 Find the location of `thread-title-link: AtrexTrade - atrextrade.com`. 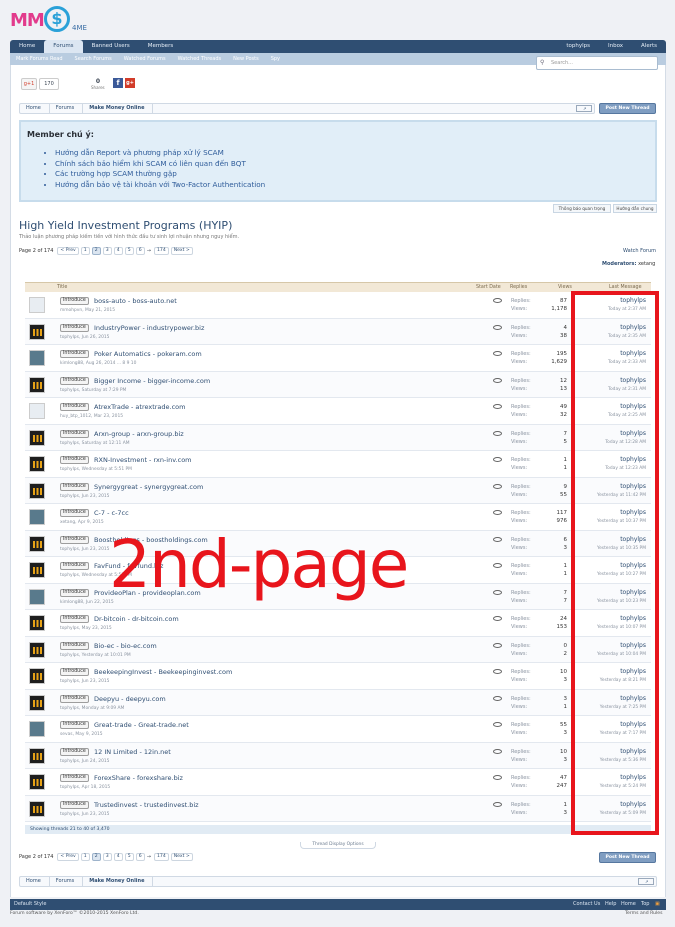

thread-title-link: AtrexTrade - atrextrade.com is located at coordinates (140, 407).